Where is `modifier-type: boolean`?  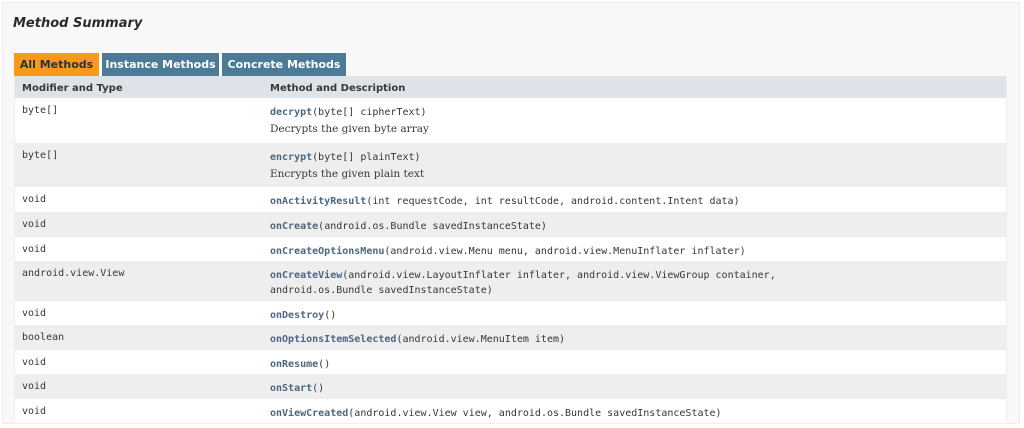 modifier-type: boolean is located at coordinates (43, 337).